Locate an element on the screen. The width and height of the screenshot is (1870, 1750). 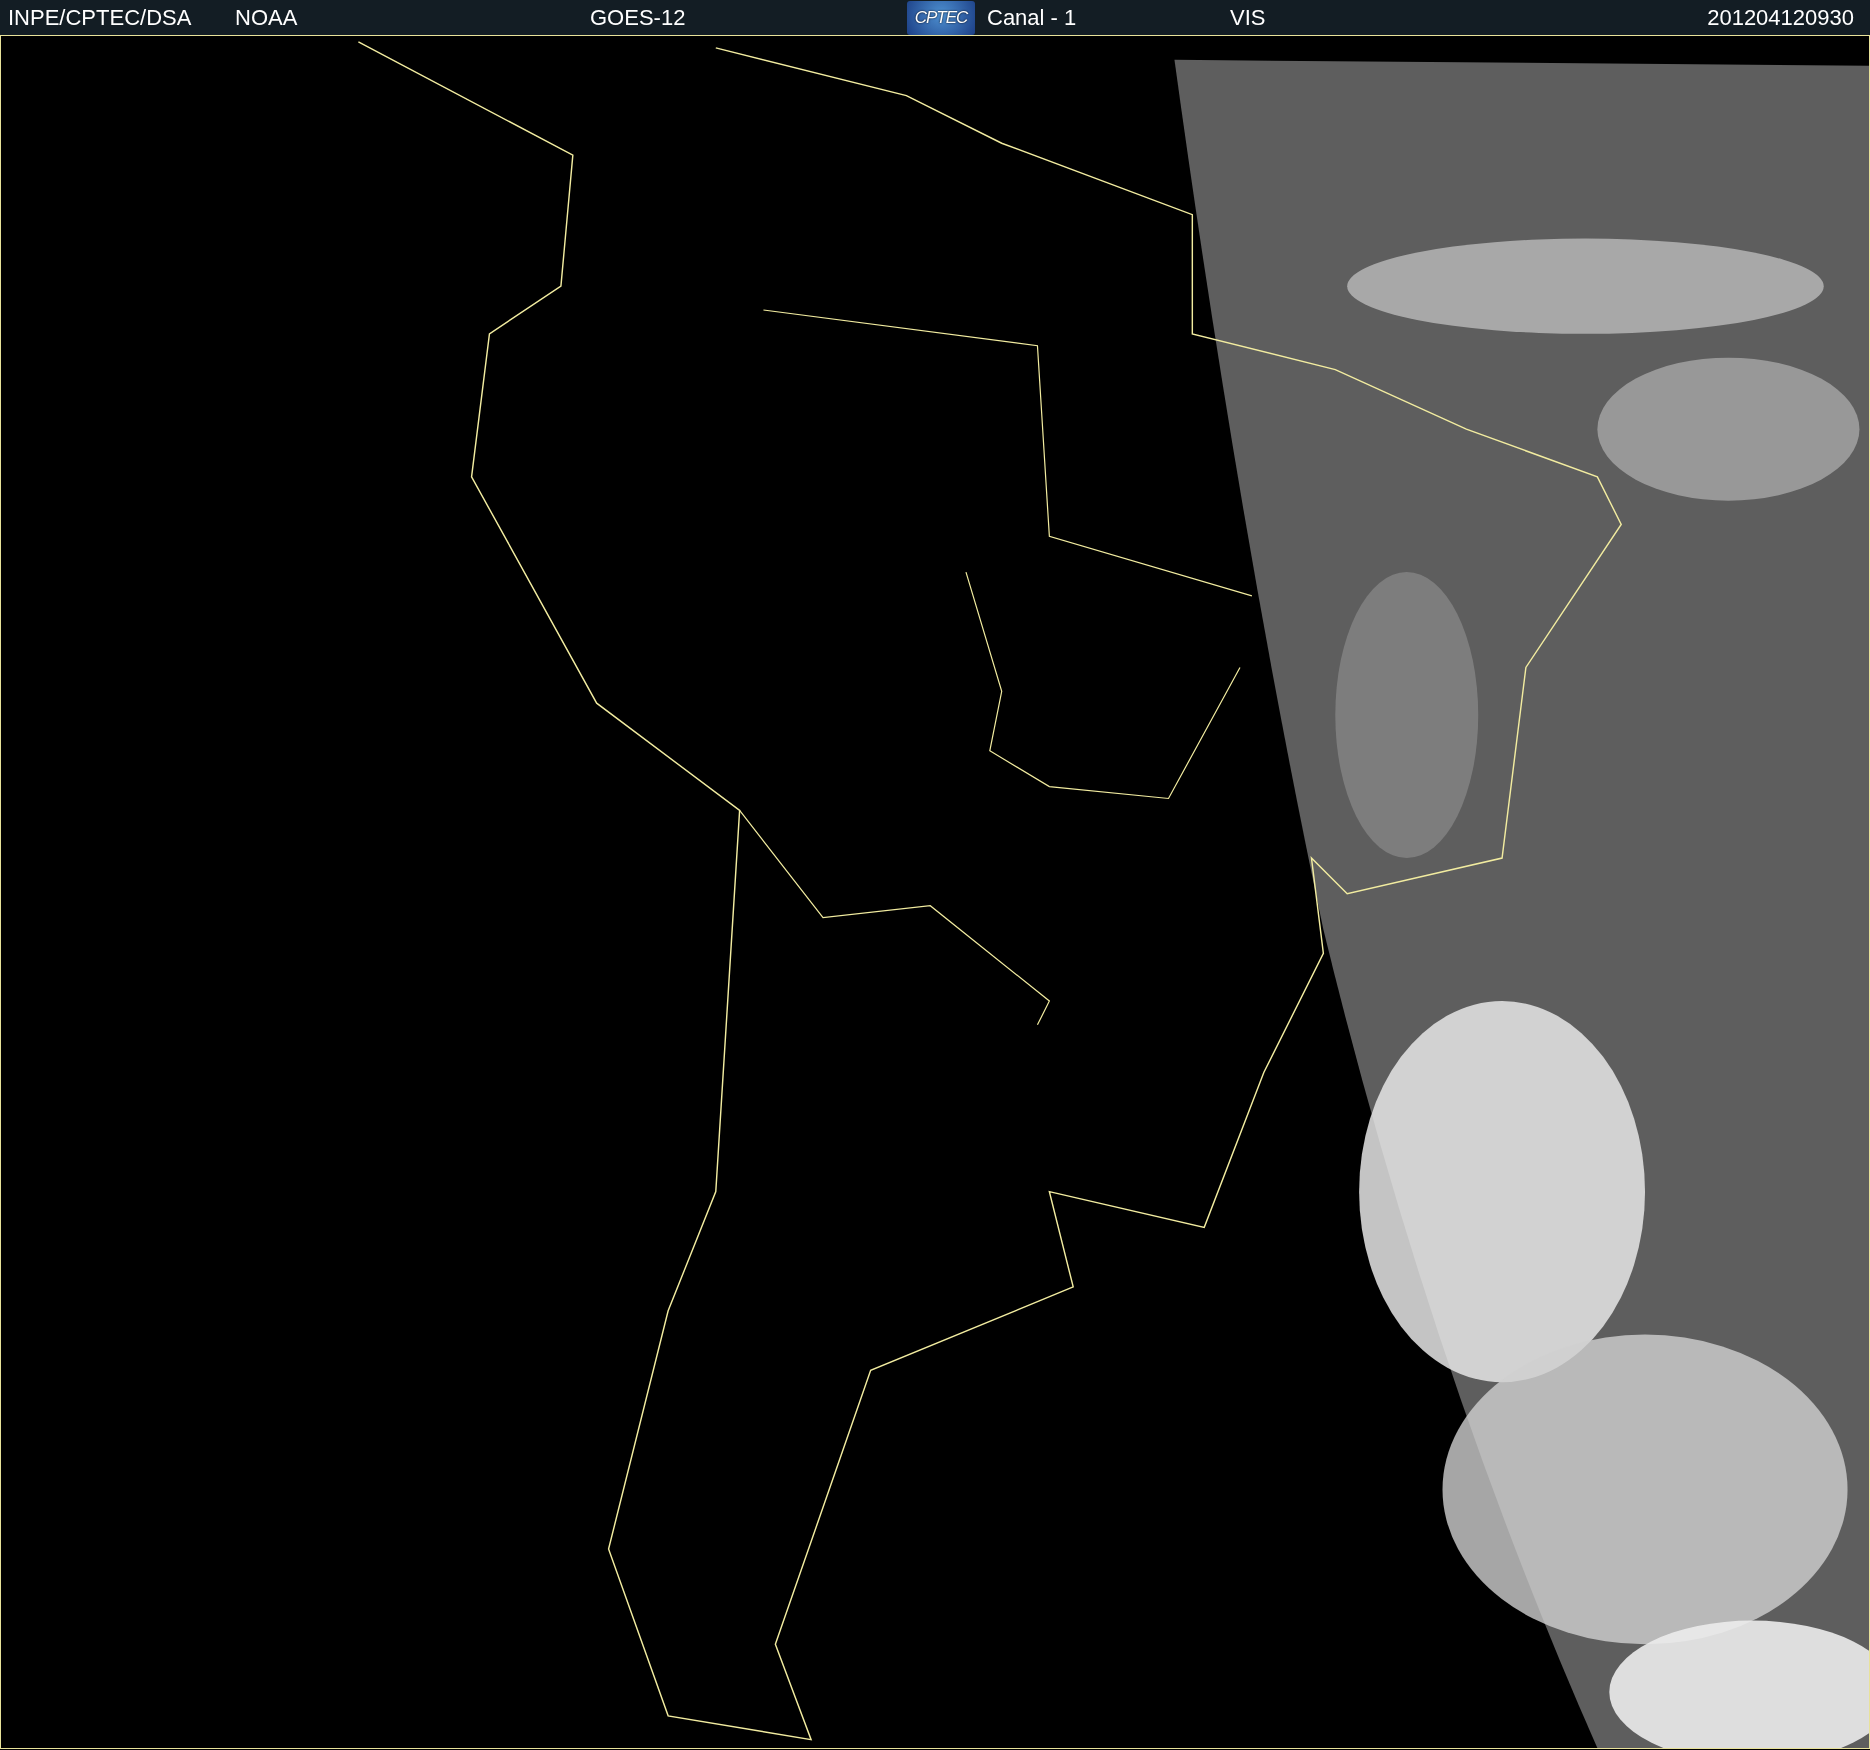
band-label: VIS is located at coordinates (1248, 18).